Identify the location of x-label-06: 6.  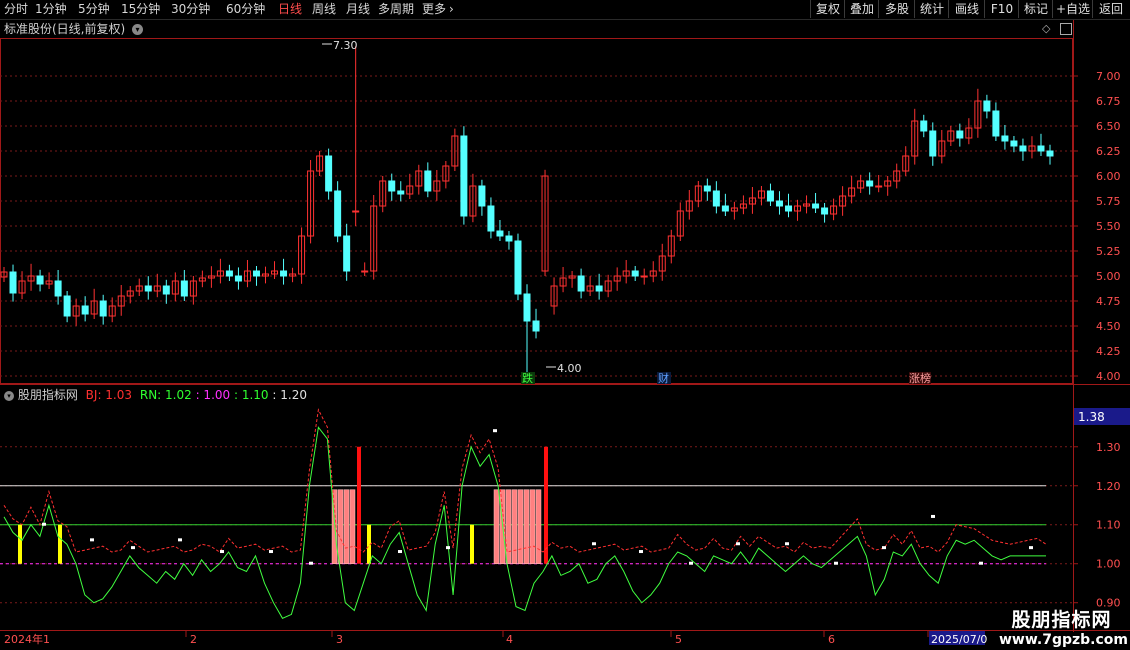
(831, 639).